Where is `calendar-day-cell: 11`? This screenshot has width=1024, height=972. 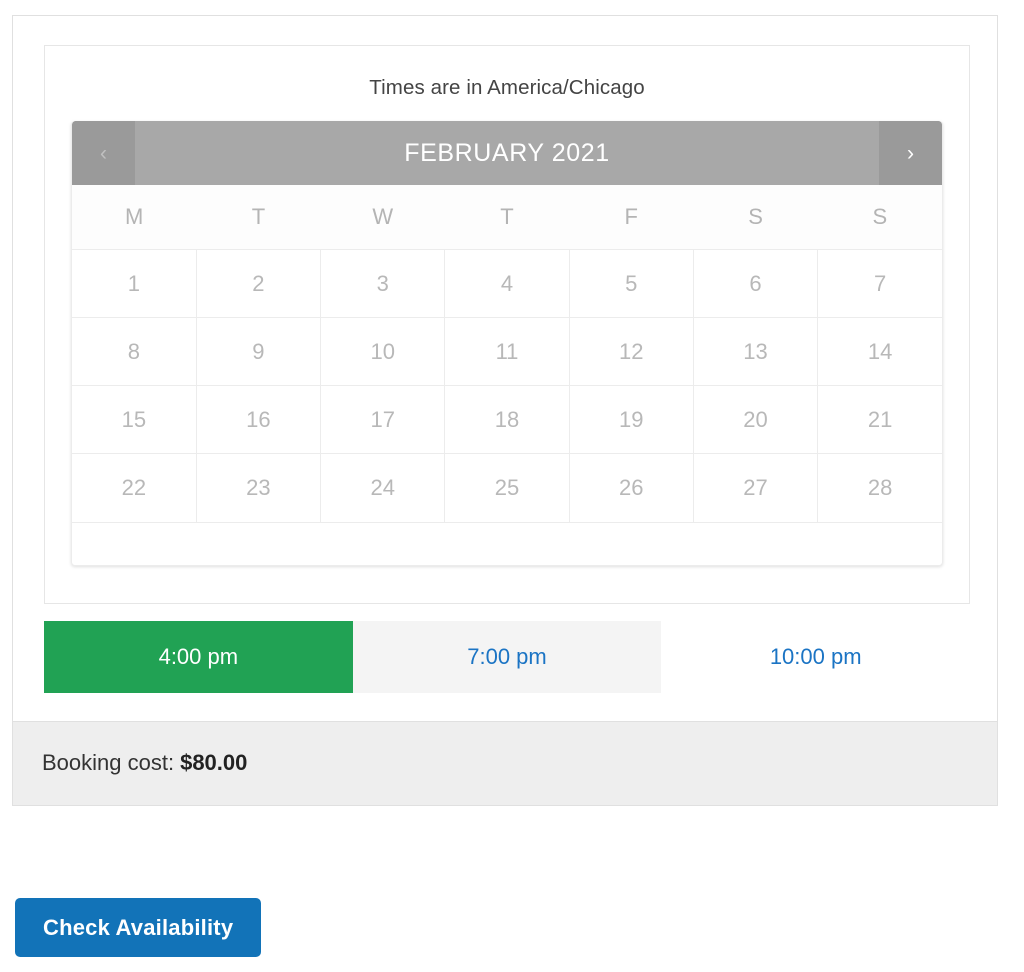 calendar-day-cell: 11 is located at coordinates (507, 351).